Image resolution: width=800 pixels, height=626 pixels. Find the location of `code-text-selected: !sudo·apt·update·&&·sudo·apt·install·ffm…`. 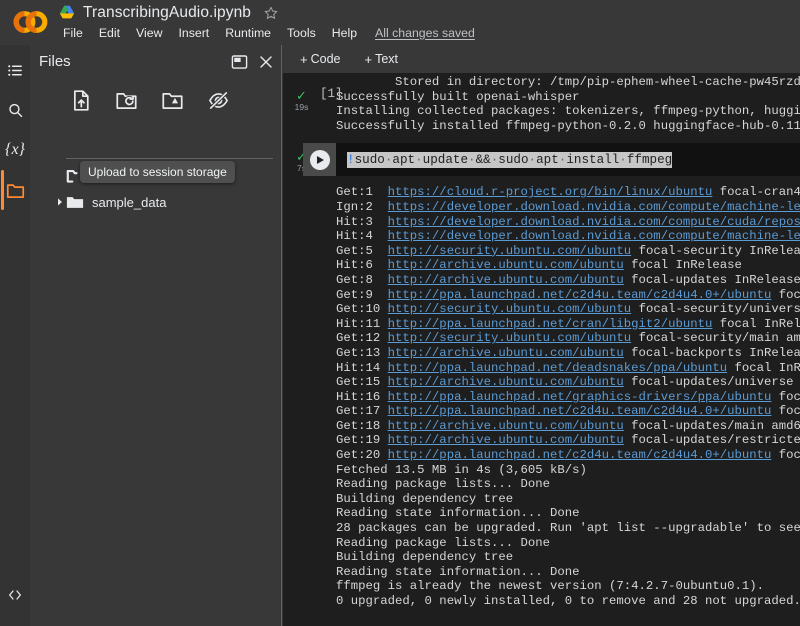

code-text-selected: !sudo·apt·update·&&·sudo·apt·install·ffm… is located at coordinates (510, 159).